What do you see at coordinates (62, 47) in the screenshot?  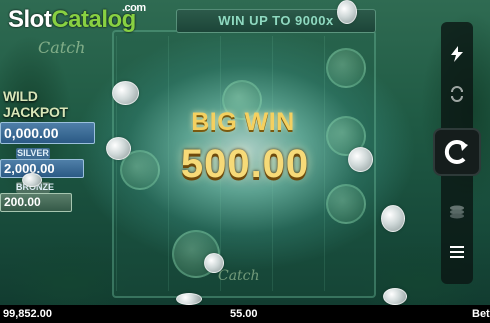 I see `game-logo-fragment: Catch` at bounding box center [62, 47].